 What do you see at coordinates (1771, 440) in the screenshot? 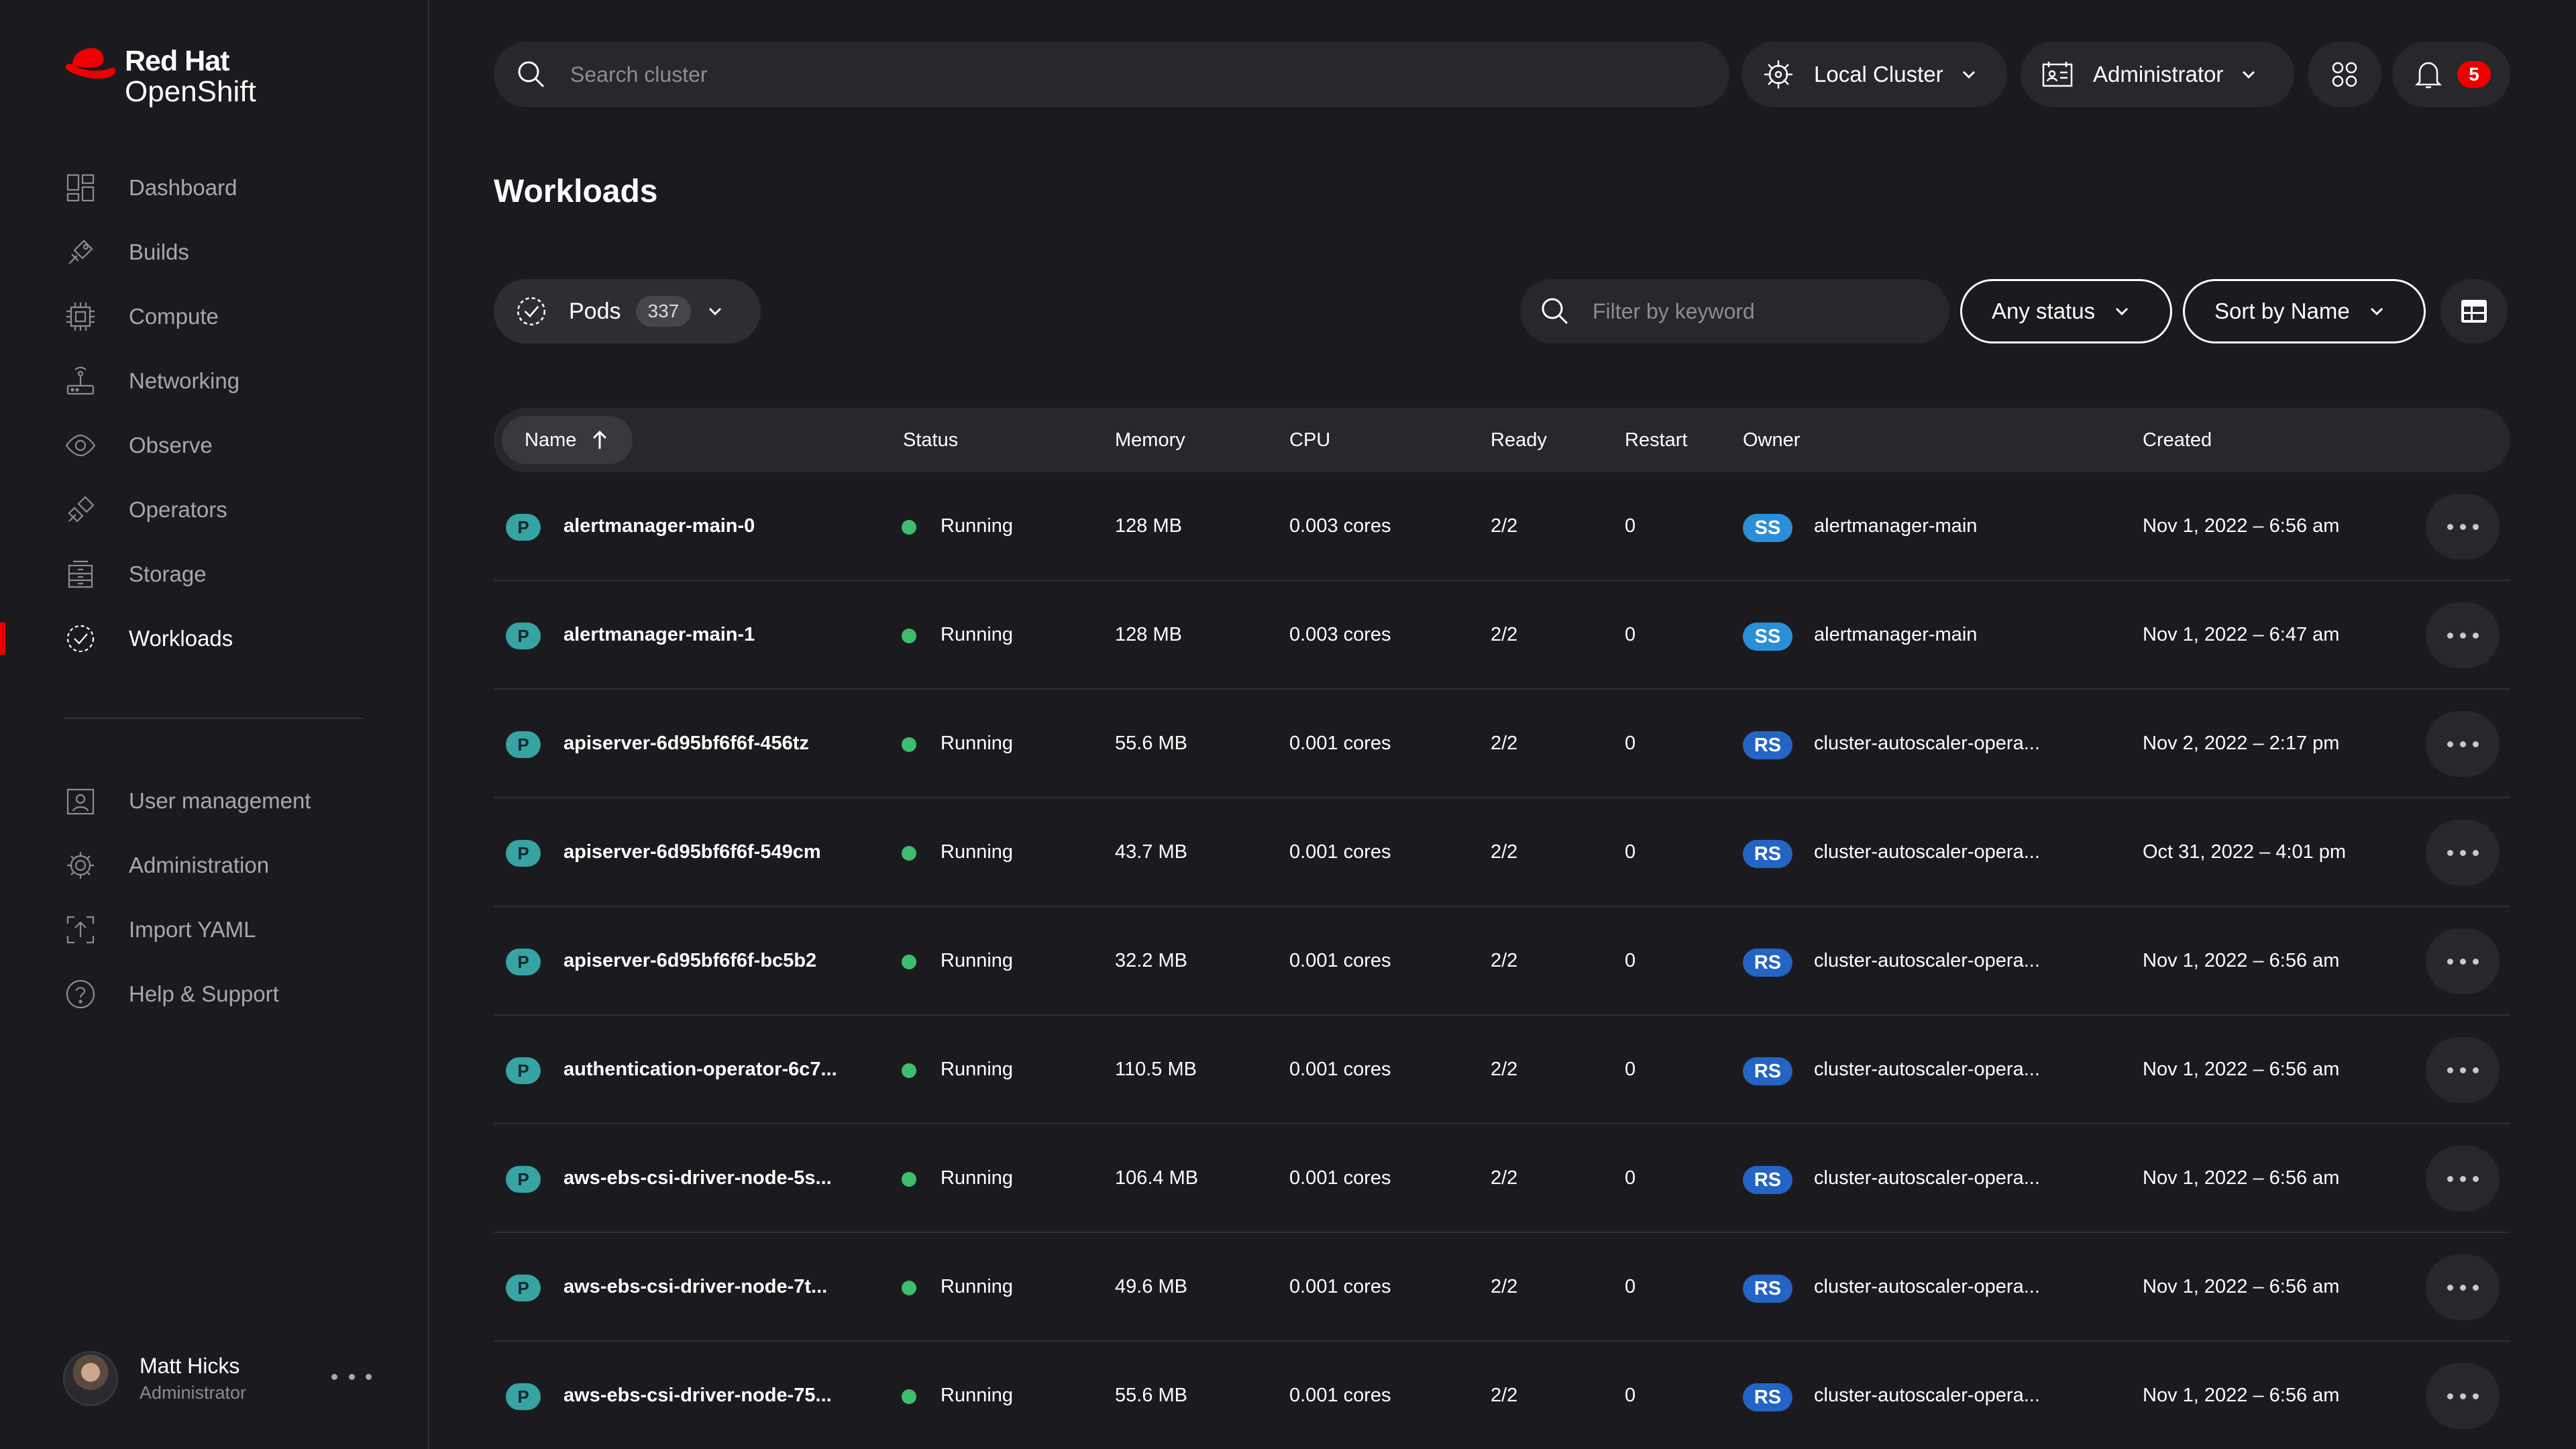
I see `column-header-owner: Owner` at bounding box center [1771, 440].